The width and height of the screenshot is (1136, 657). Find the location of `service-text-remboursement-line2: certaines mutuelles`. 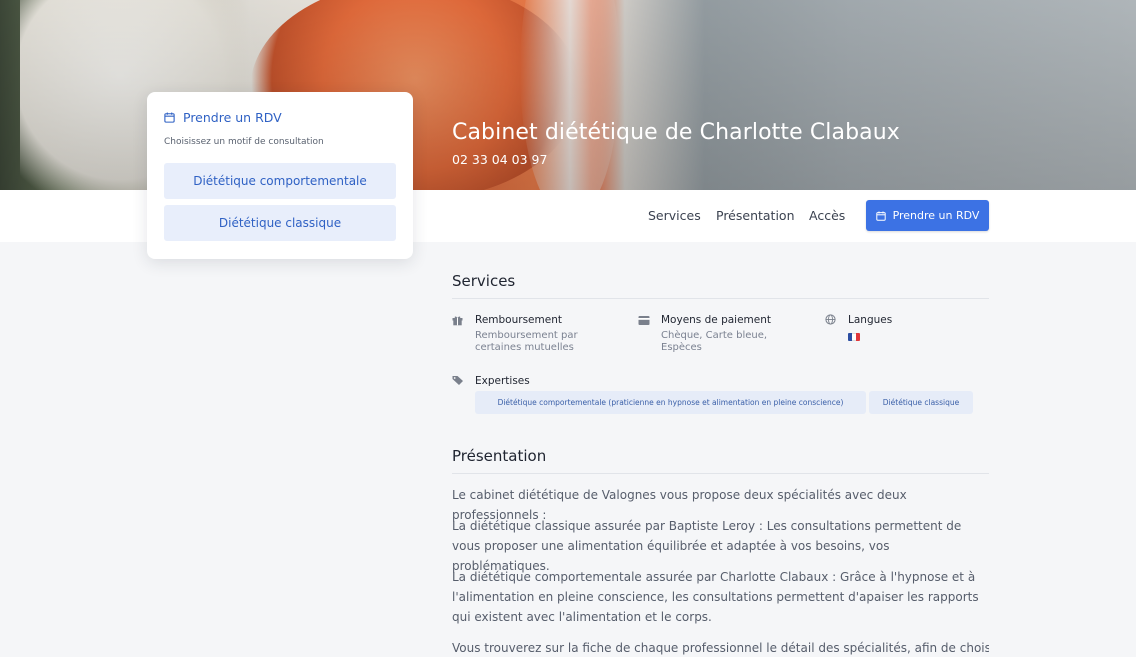

service-text-remboursement-line2: certaines mutuelles is located at coordinates (524, 347).